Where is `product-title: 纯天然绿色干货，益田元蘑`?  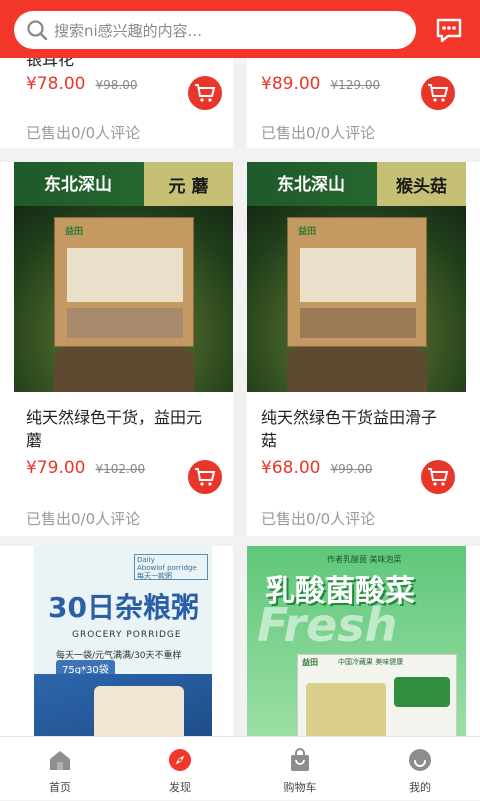 product-title: 纯天然绿色干货，益田元蘑 is located at coordinates (114, 429).